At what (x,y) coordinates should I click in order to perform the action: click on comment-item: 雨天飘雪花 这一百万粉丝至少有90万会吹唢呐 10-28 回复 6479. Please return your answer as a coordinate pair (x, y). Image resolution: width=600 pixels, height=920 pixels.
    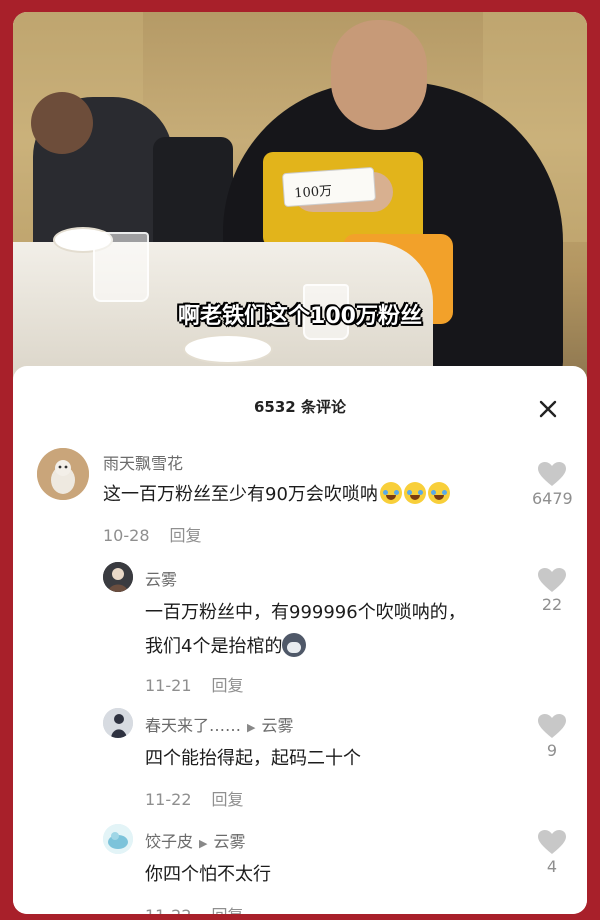
    Looking at the image, I should click on (300, 493).